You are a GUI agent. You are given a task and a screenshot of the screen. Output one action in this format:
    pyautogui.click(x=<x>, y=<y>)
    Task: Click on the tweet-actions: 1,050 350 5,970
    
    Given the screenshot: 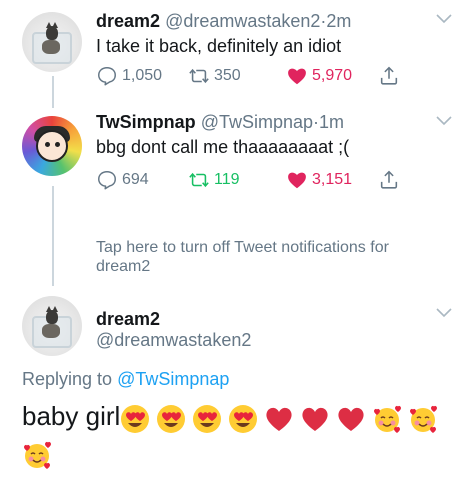 What is the action you would take?
    pyautogui.click(x=256, y=76)
    